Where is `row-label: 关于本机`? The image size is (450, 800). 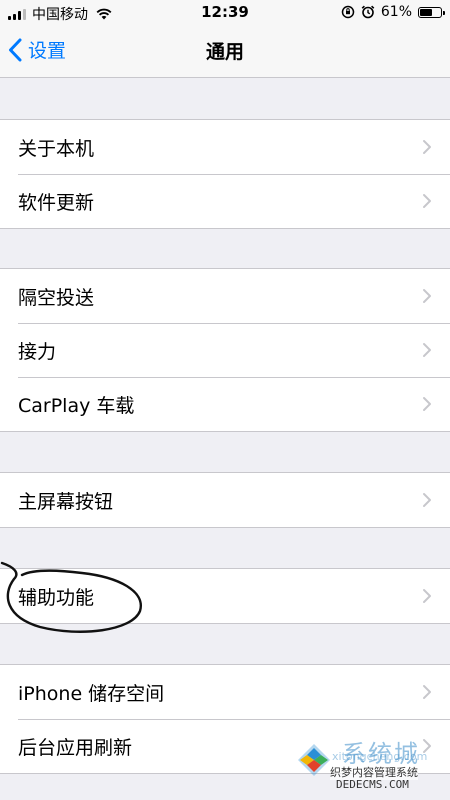 row-label: 关于本机 is located at coordinates (56, 148).